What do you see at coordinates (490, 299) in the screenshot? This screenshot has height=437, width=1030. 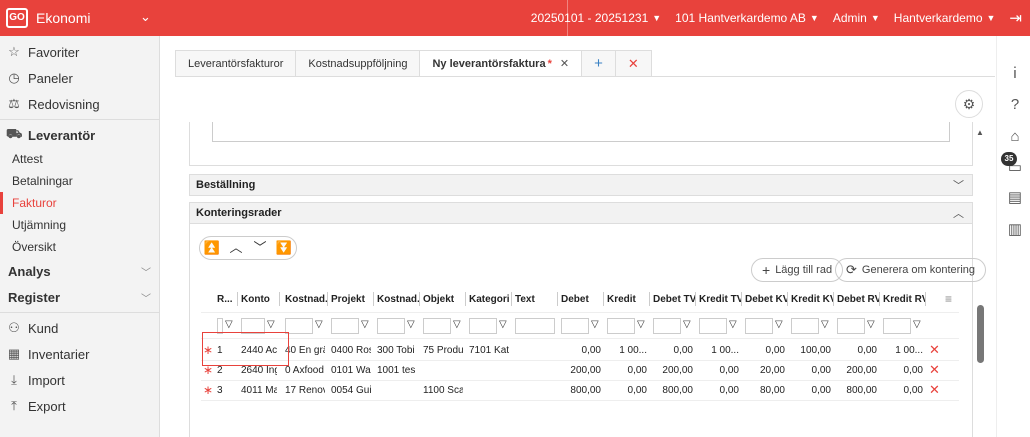 I see `column-header: Kategori` at bounding box center [490, 299].